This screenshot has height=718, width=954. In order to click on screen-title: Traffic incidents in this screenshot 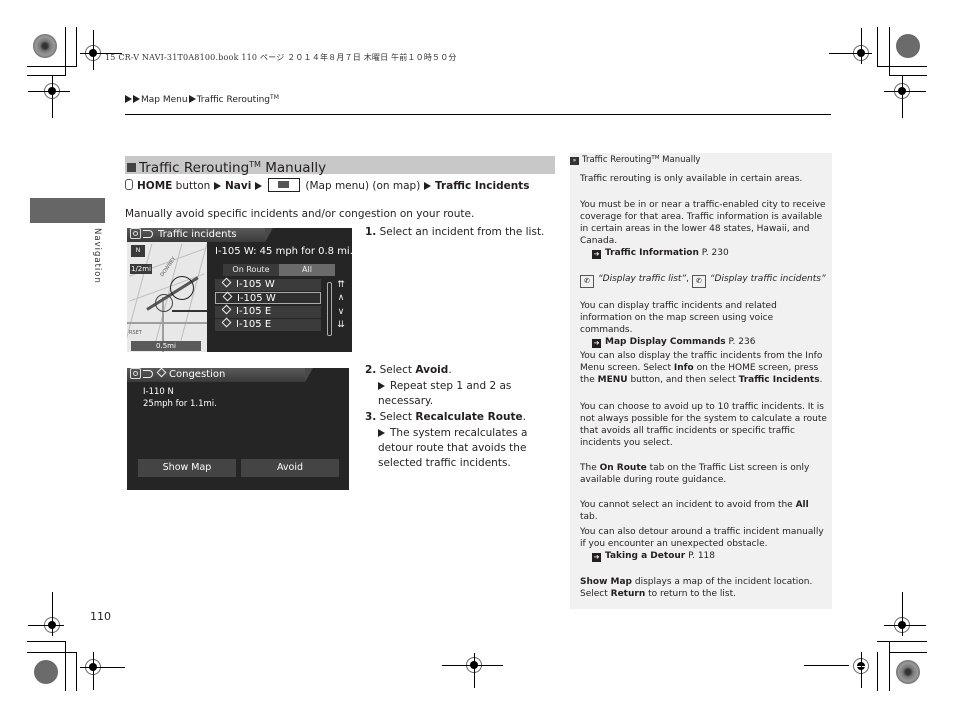, I will do `click(197, 234)`.